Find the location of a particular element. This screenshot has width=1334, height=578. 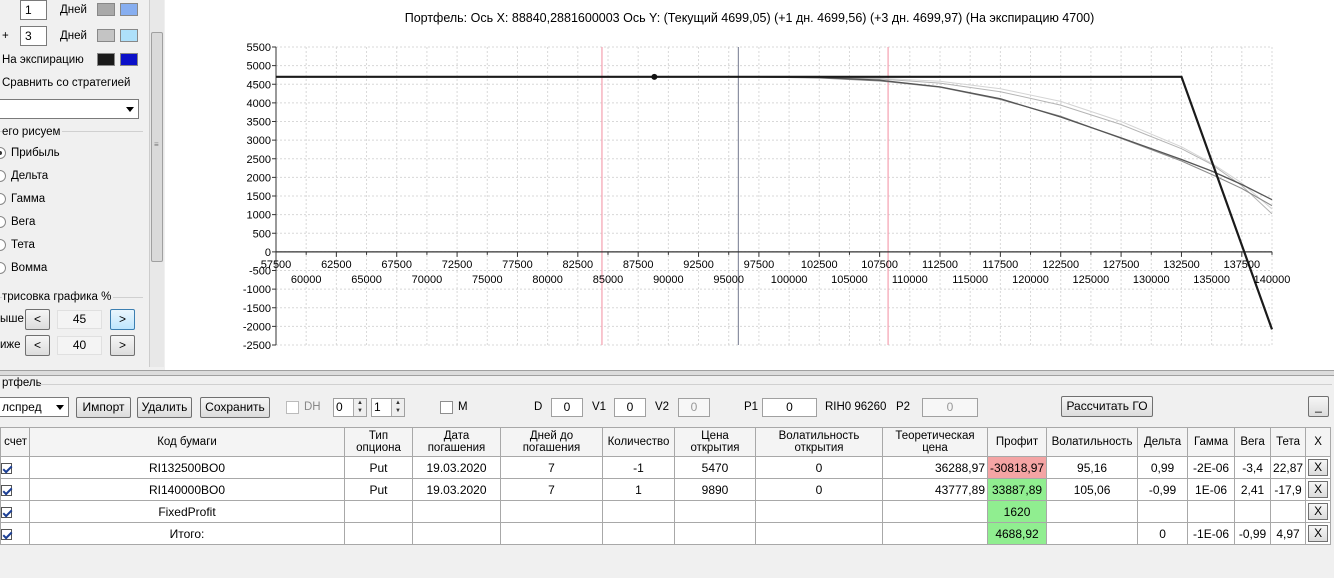

spin-input-2: 1 ▲ ▼ is located at coordinates (388, 407).